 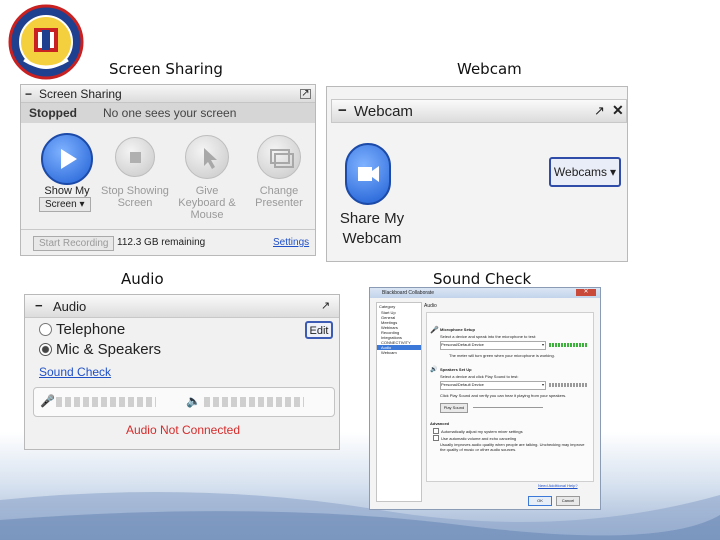 I want to click on status-label: Stopped, so click(x=53, y=113).